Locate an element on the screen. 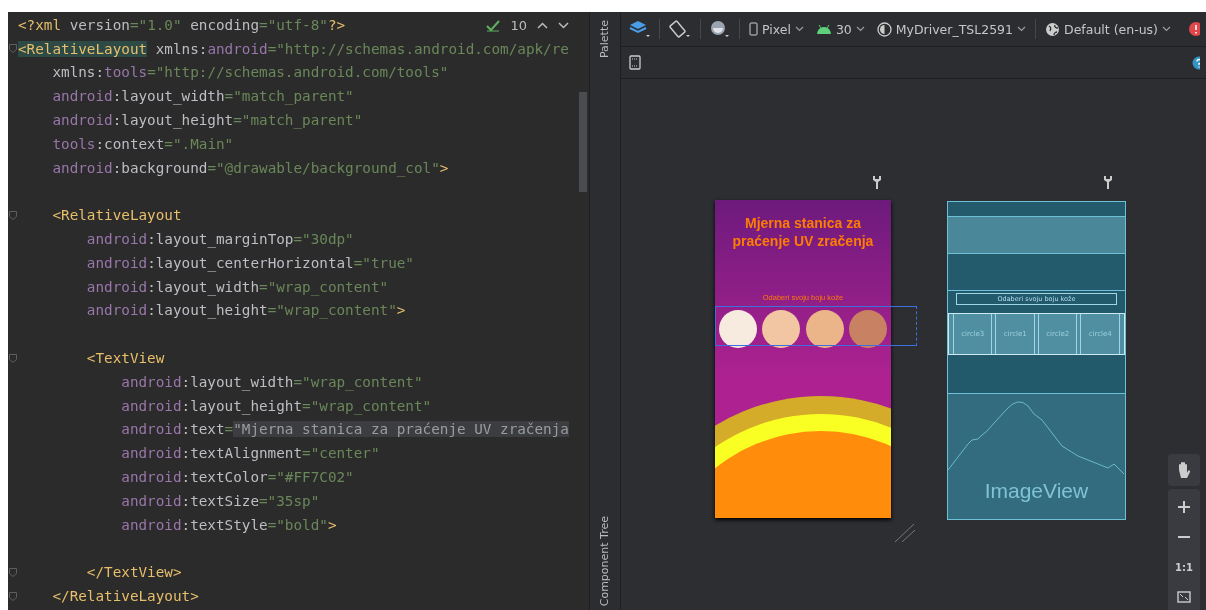 Image resolution: width=1206 pixels, height=610 pixels. code-line: <?xml version="1.0" encoding="utf-8"?> is located at coordinates (182, 24).